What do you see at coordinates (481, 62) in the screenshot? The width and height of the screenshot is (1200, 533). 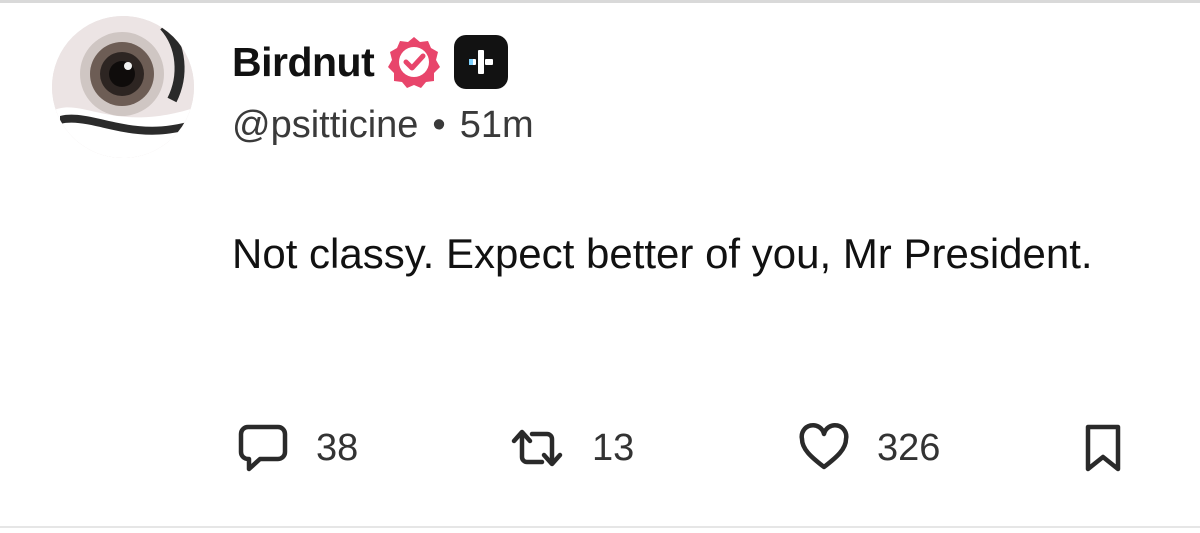 I see `plus-badge-icon` at bounding box center [481, 62].